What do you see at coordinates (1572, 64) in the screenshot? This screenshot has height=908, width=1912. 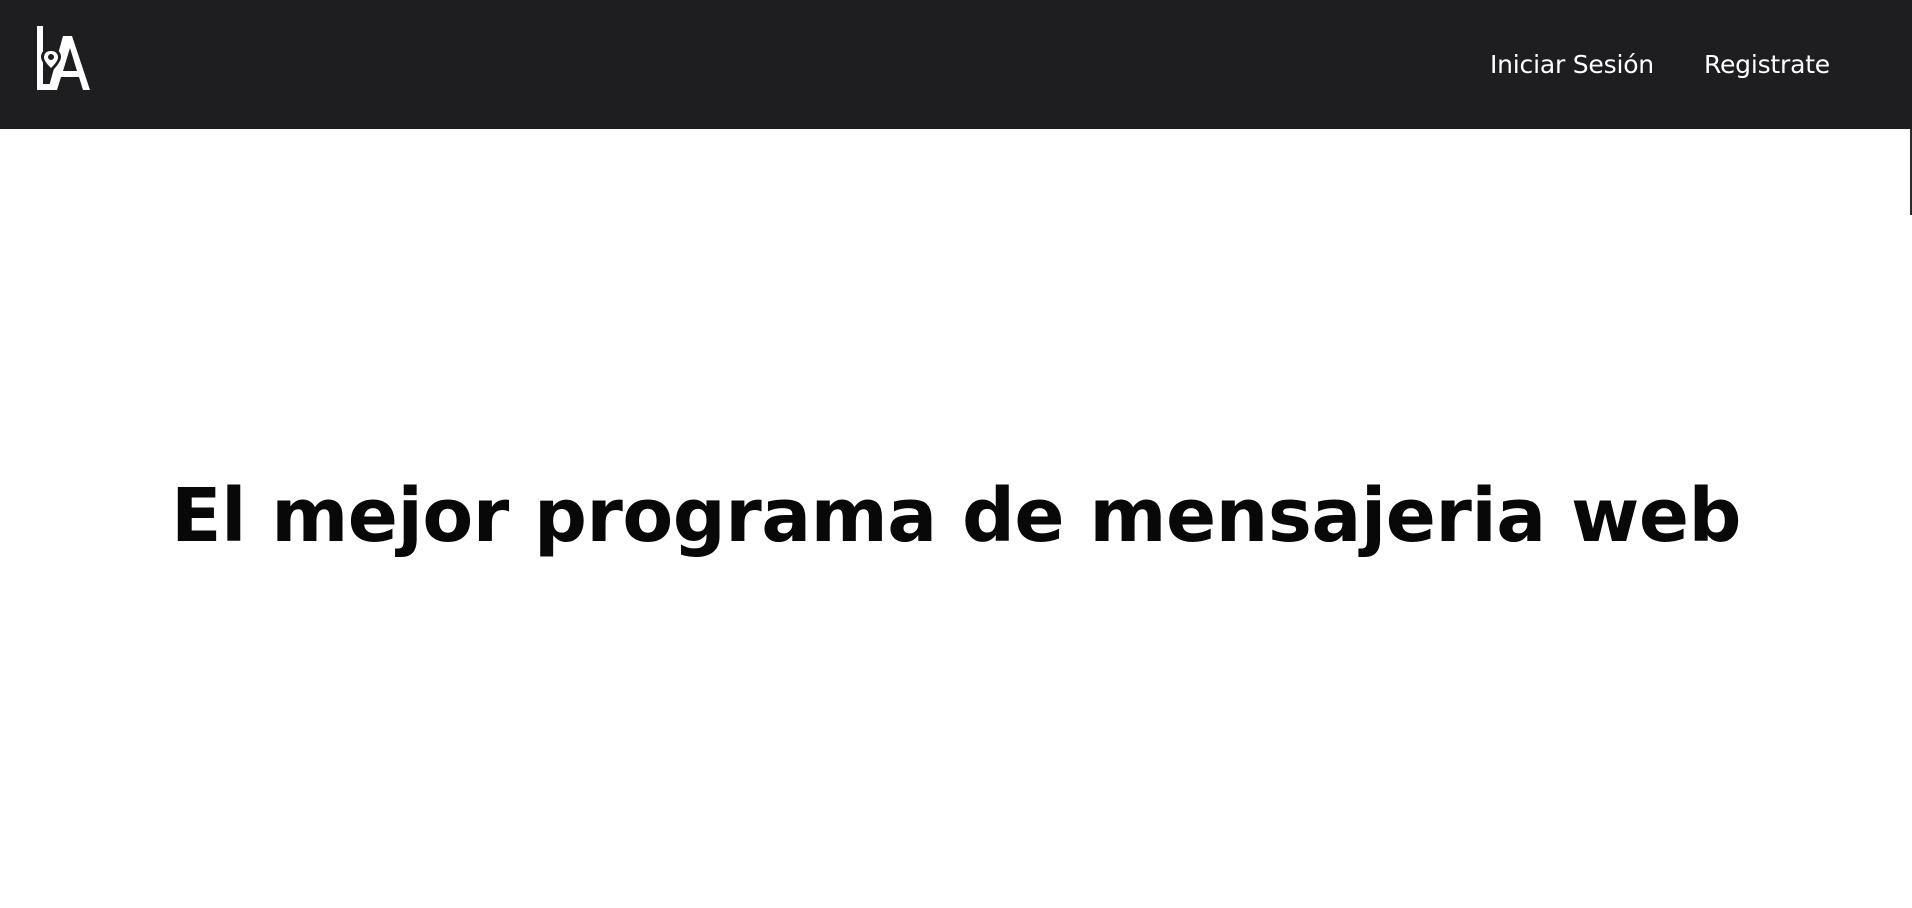 I see `login-link: Iniciar Sesión` at bounding box center [1572, 64].